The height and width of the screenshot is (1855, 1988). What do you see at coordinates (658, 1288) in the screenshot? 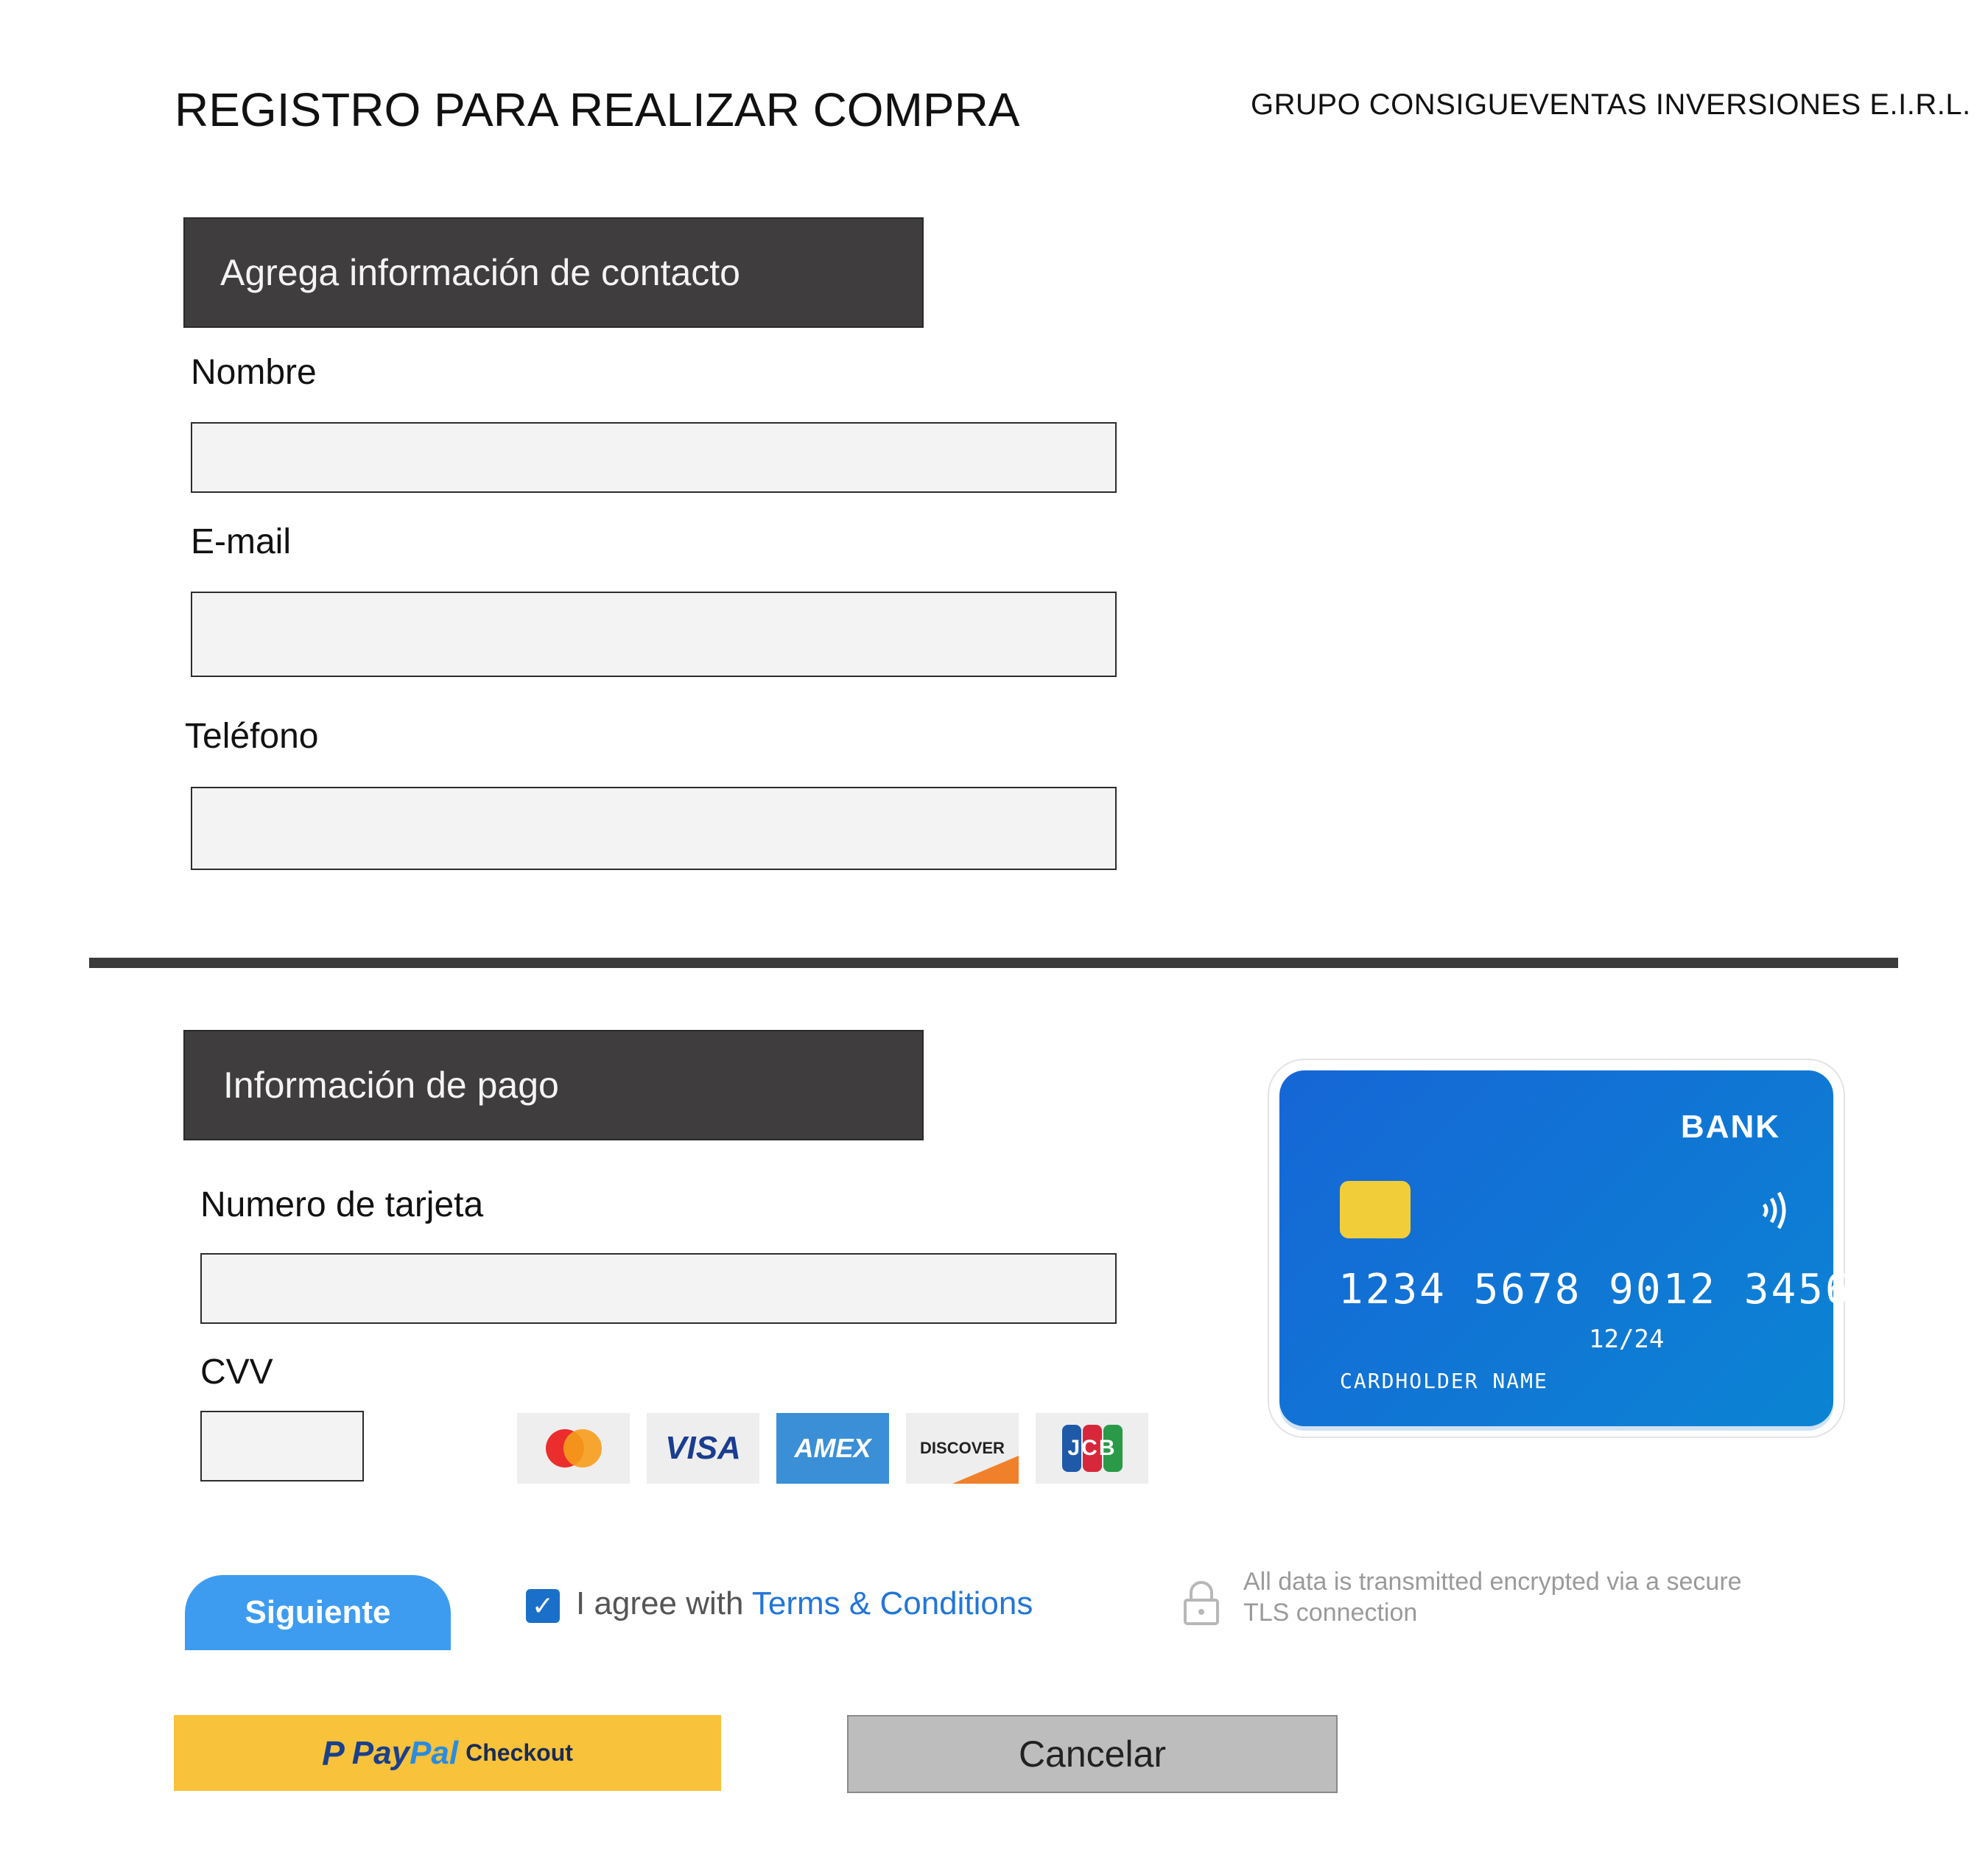
I see `card-number-field` at bounding box center [658, 1288].